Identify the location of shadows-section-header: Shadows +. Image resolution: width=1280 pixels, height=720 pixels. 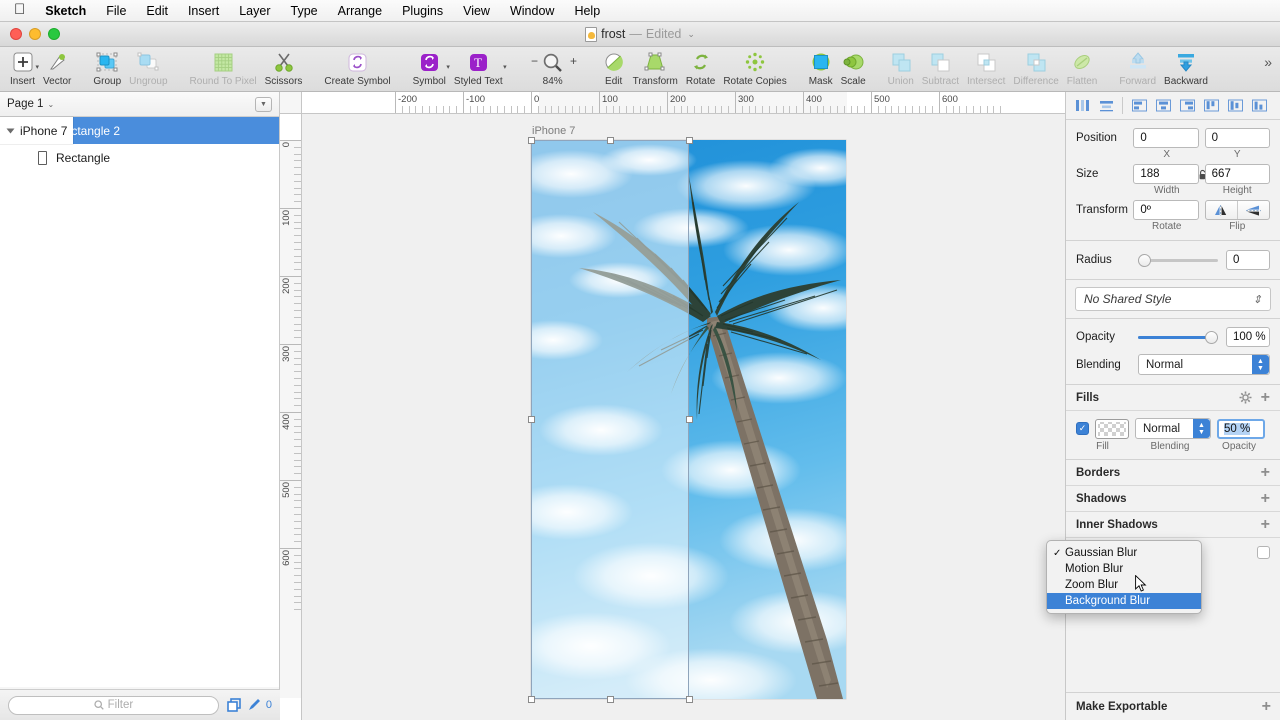
(1173, 499).